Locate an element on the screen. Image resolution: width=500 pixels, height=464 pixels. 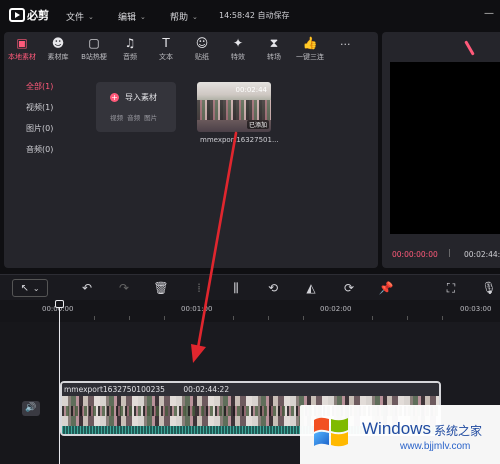
watermark: Windows 系统之家 www.bjjmlv.com is located at coordinates (400, 434).